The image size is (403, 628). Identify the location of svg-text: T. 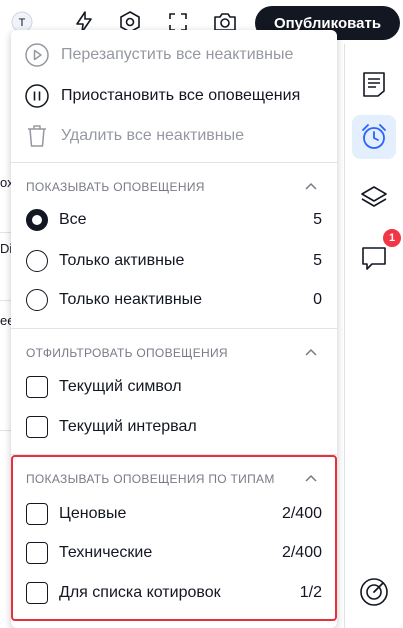
(22, 23).